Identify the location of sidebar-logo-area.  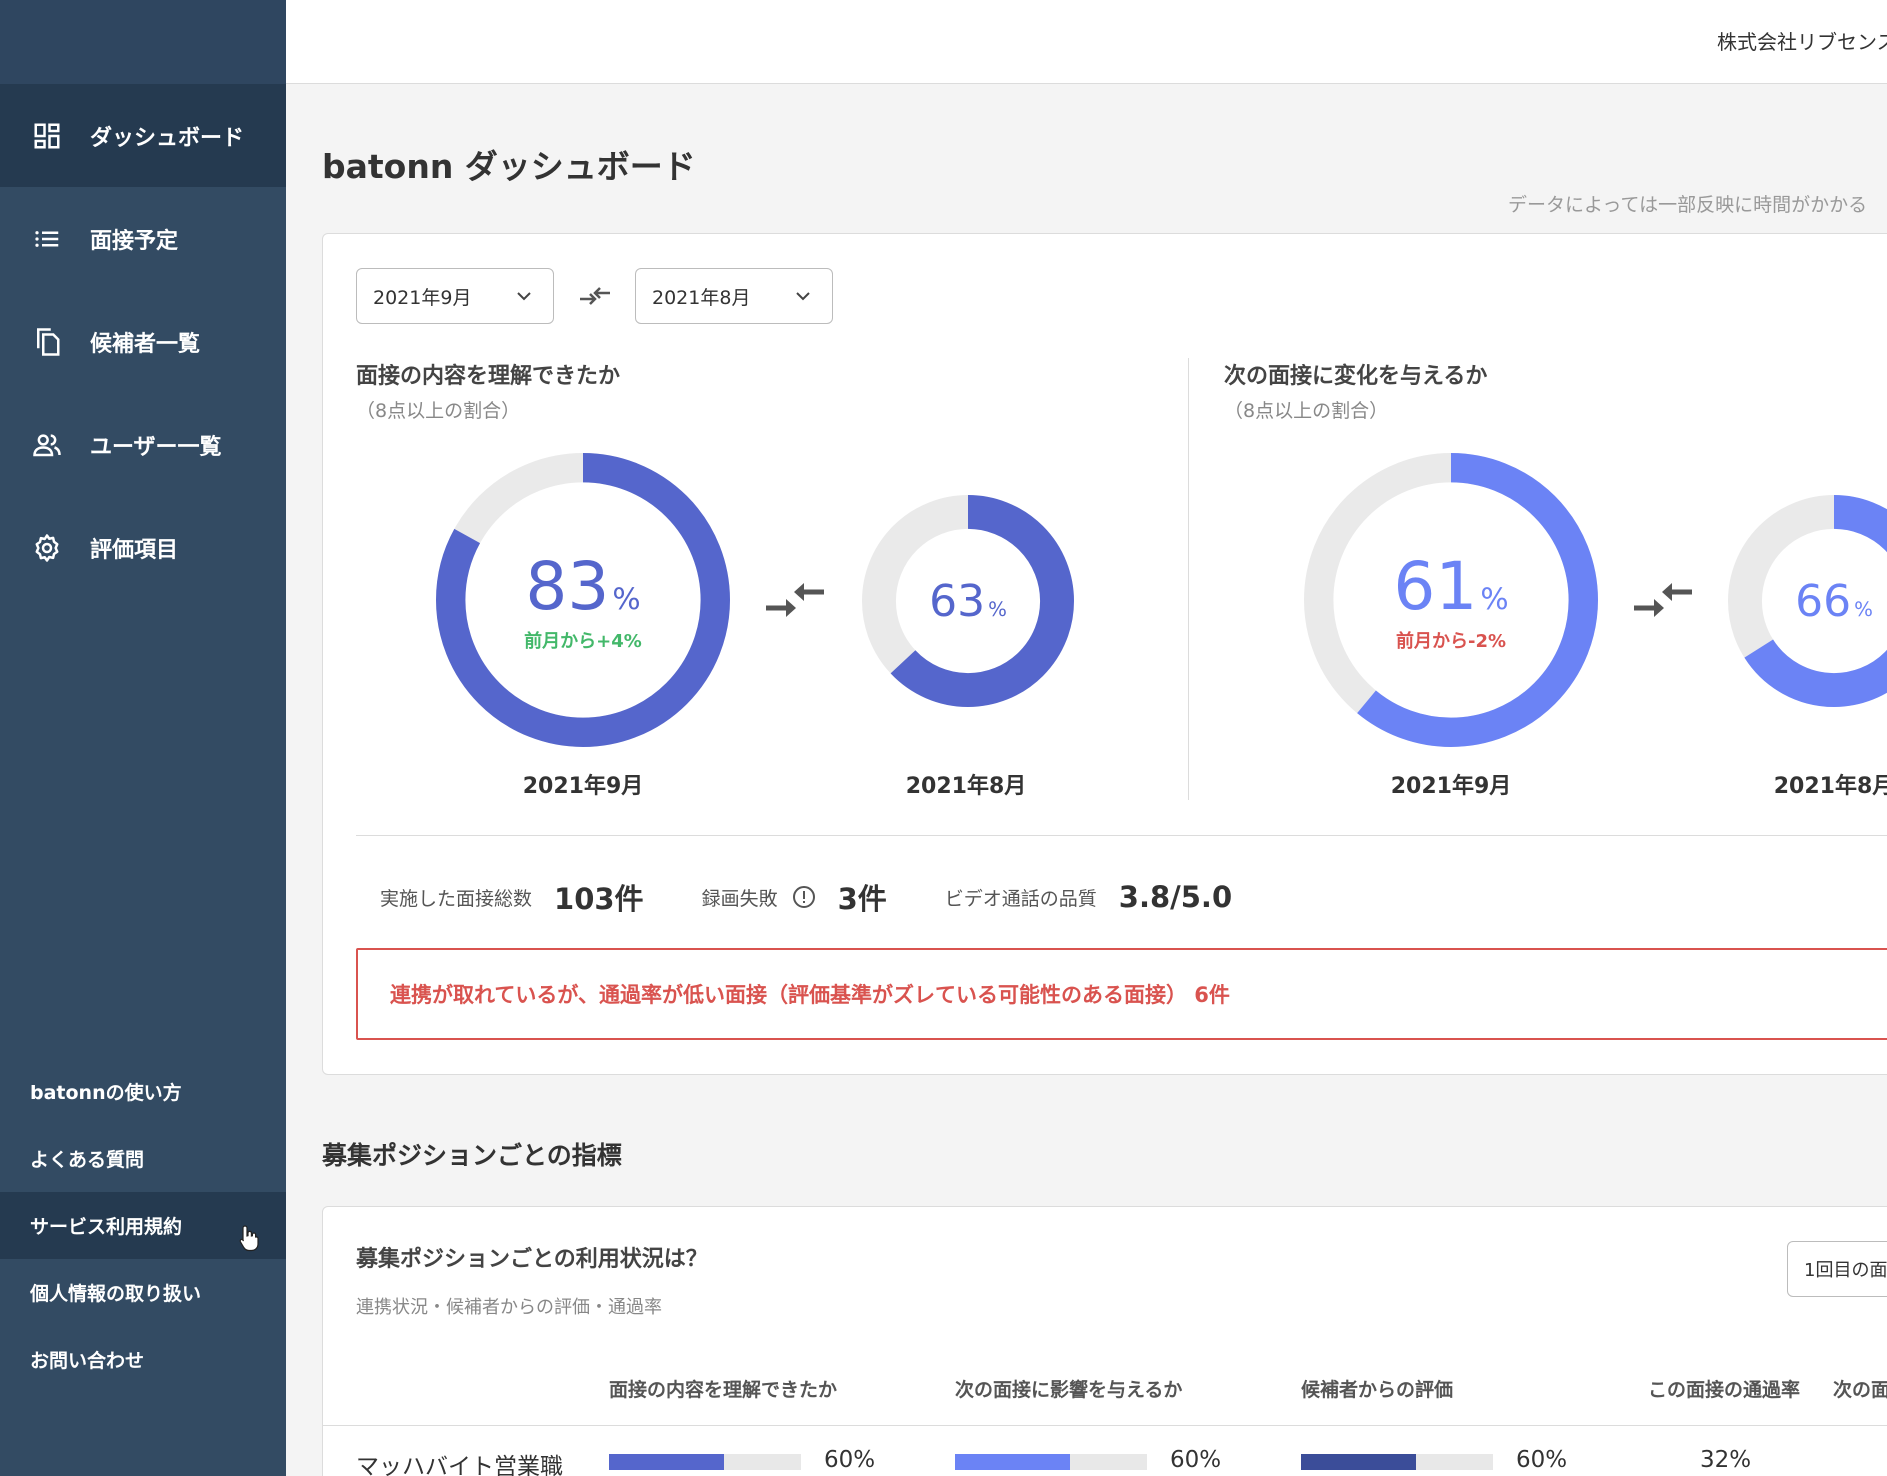
(143, 42).